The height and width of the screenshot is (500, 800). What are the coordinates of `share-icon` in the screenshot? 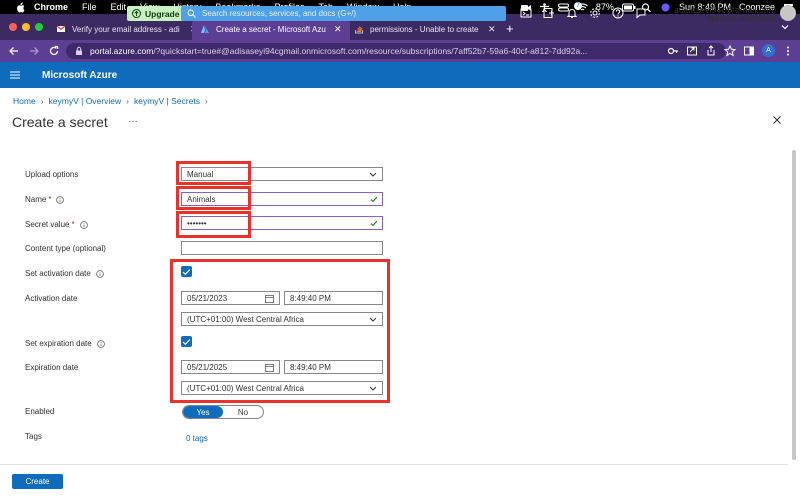 It's located at (711, 50).